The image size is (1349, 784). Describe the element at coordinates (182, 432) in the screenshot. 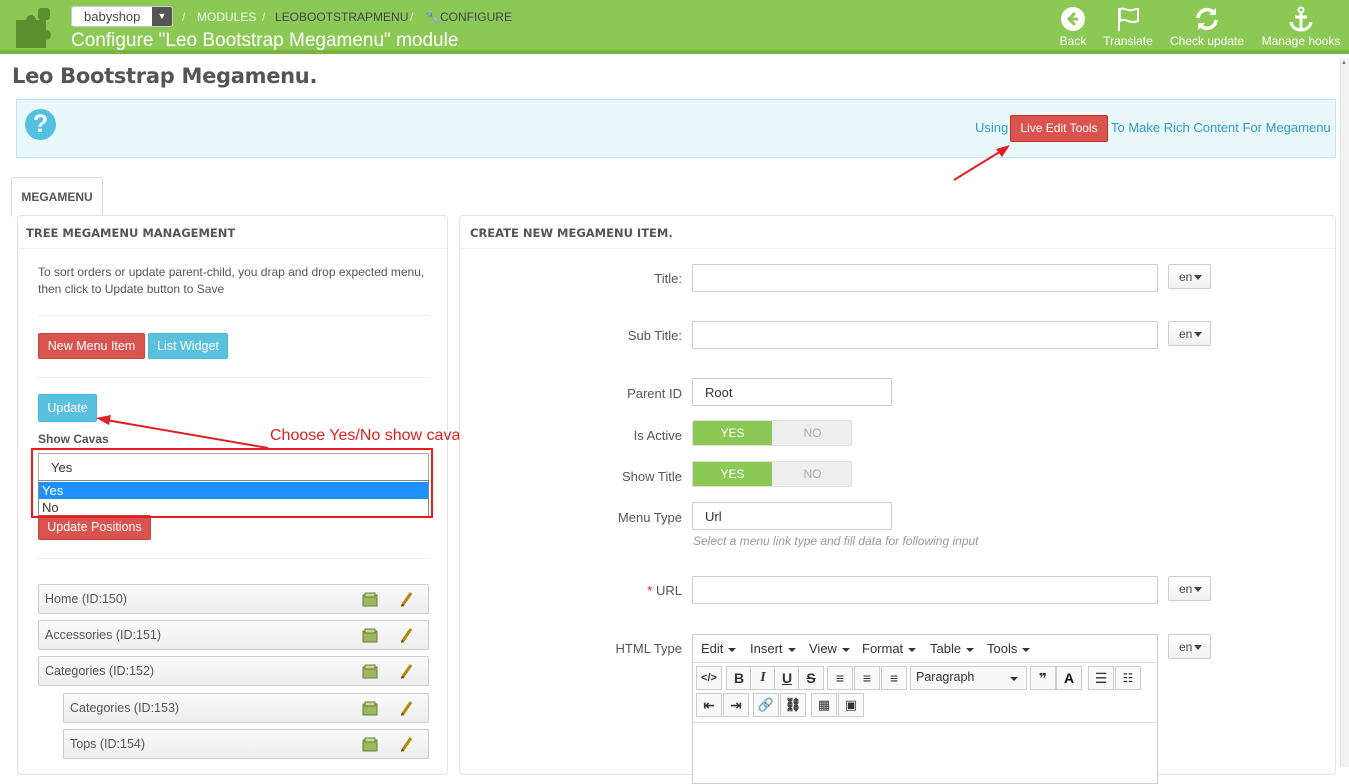

I see `annotation-arrow` at that location.